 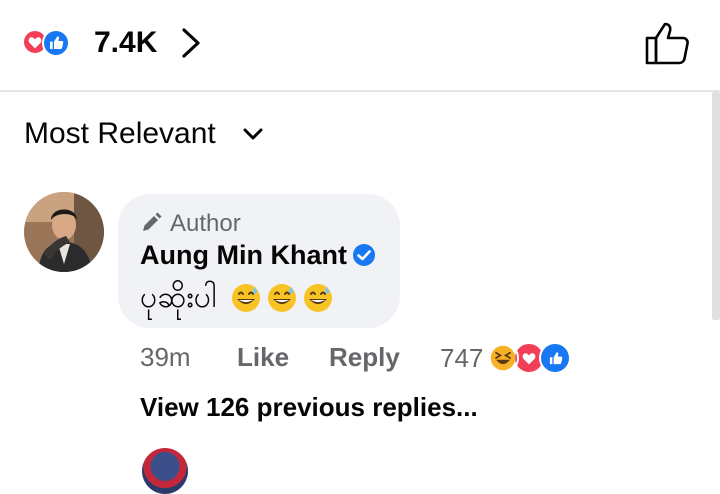 I want to click on chevron-down-icon, so click(x=253, y=134).